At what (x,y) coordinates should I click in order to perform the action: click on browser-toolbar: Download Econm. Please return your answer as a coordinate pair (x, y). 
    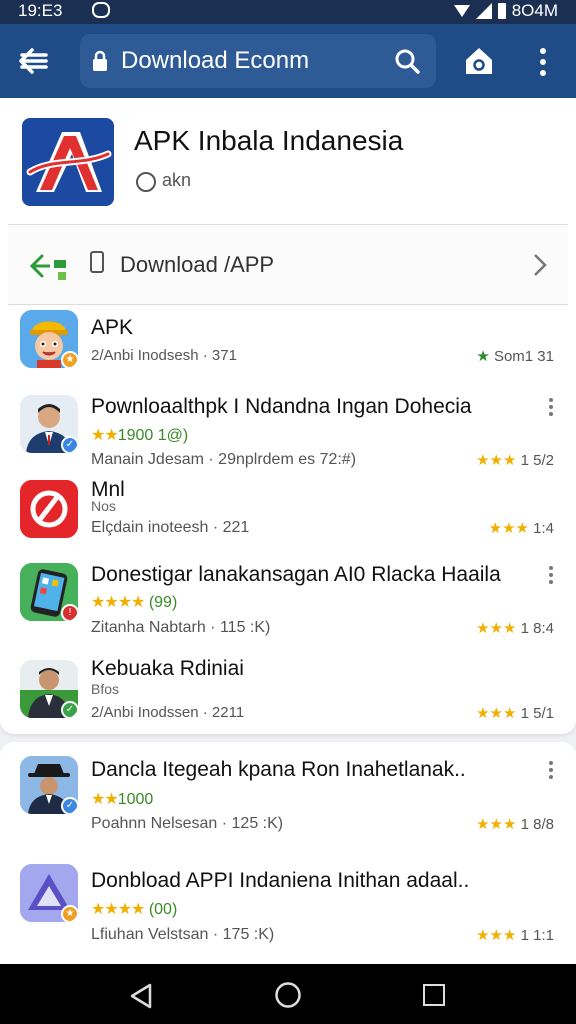
    Looking at the image, I should click on (288, 61).